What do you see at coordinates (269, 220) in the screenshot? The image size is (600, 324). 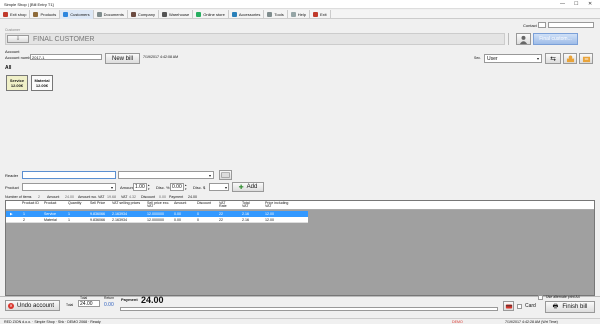 I see `table-cell: 12.00` at bounding box center [269, 220].